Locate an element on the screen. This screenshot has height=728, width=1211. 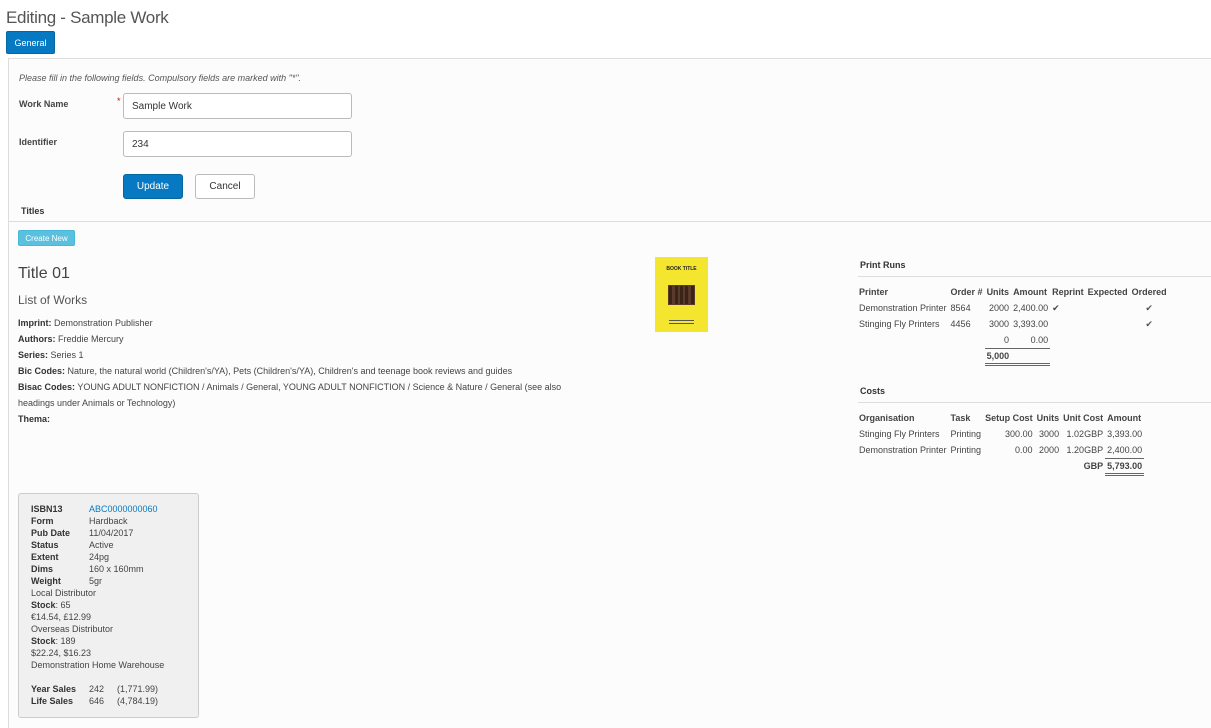
print-runs-total-row: 5,000 is located at coordinates (1013, 356).